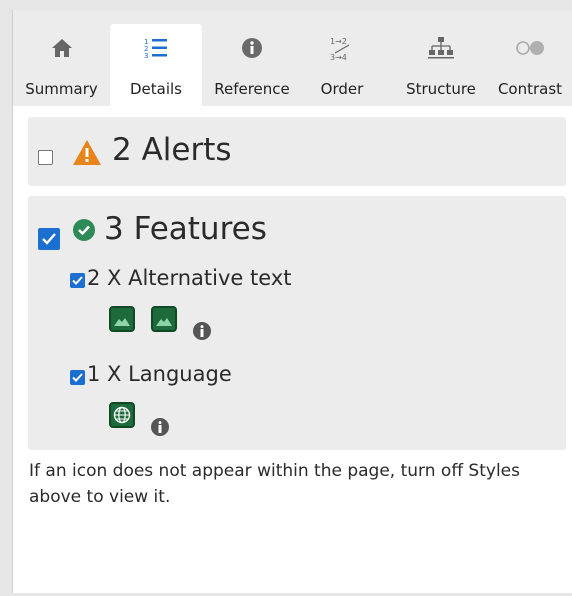 Image resolution: width=572 pixels, height=596 pixels. Describe the element at coordinates (342, 89) in the screenshot. I see `tab-order-label: Order` at that location.